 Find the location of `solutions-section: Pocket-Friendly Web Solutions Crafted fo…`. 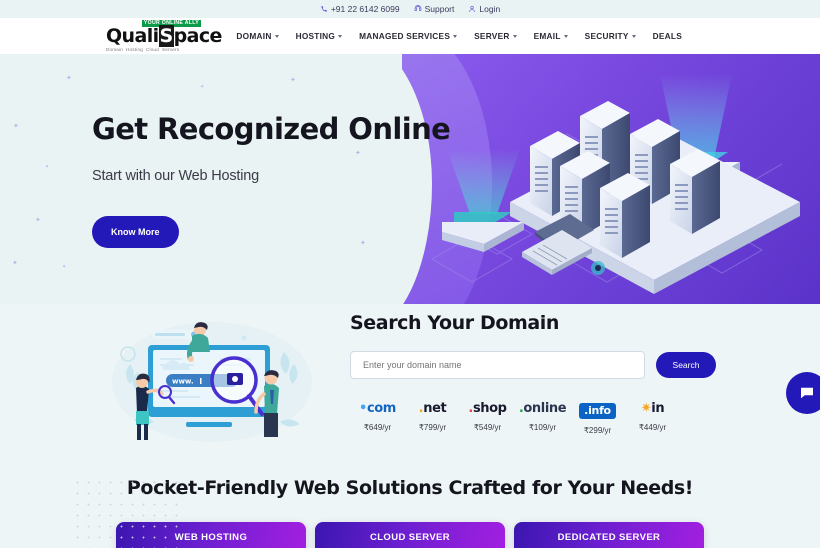

solutions-section: Pocket-Friendly Web Solutions Crafted fo… is located at coordinates (410, 508).